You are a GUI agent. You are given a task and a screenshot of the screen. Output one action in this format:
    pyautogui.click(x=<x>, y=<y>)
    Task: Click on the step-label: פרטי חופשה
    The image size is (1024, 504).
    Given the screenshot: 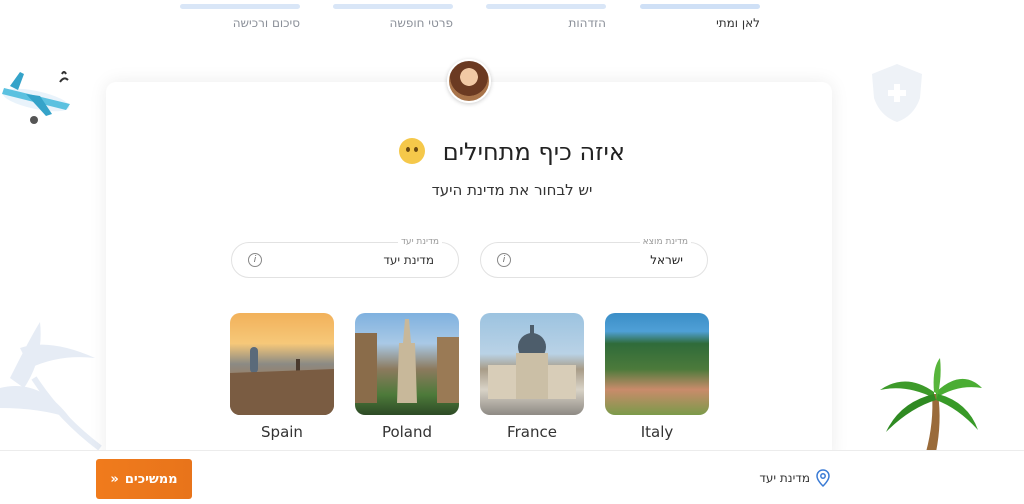 What is the action you would take?
    pyautogui.click(x=421, y=23)
    